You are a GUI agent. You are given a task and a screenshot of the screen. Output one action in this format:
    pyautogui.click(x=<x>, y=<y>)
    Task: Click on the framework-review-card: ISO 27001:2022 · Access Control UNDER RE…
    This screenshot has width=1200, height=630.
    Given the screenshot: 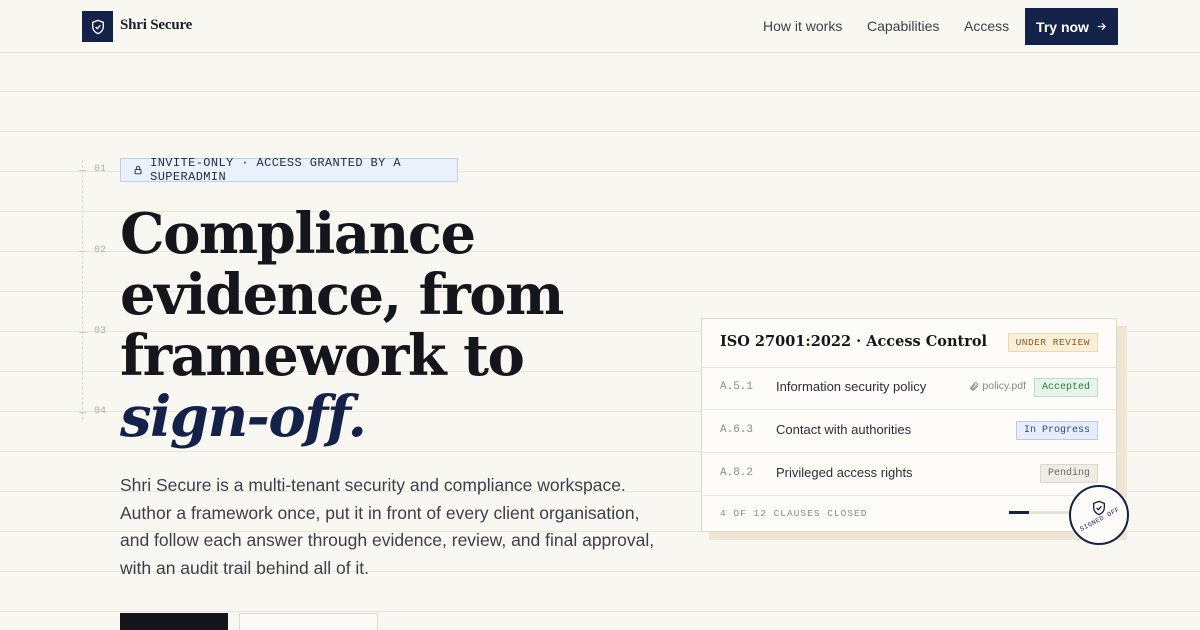 What is the action you would take?
    pyautogui.click(x=909, y=425)
    